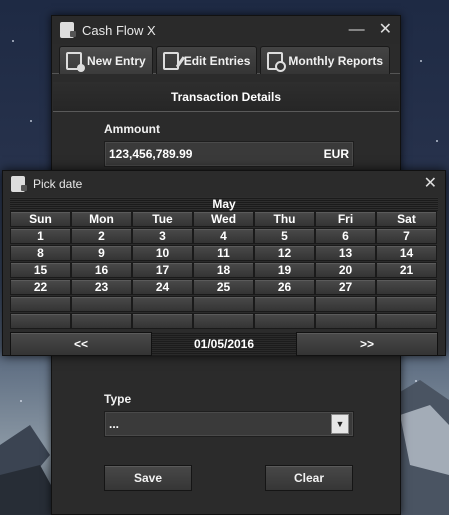 Image resolution: width=449 pixels, height=515 pixels. I want to click on app-icon, so click(68, 30).